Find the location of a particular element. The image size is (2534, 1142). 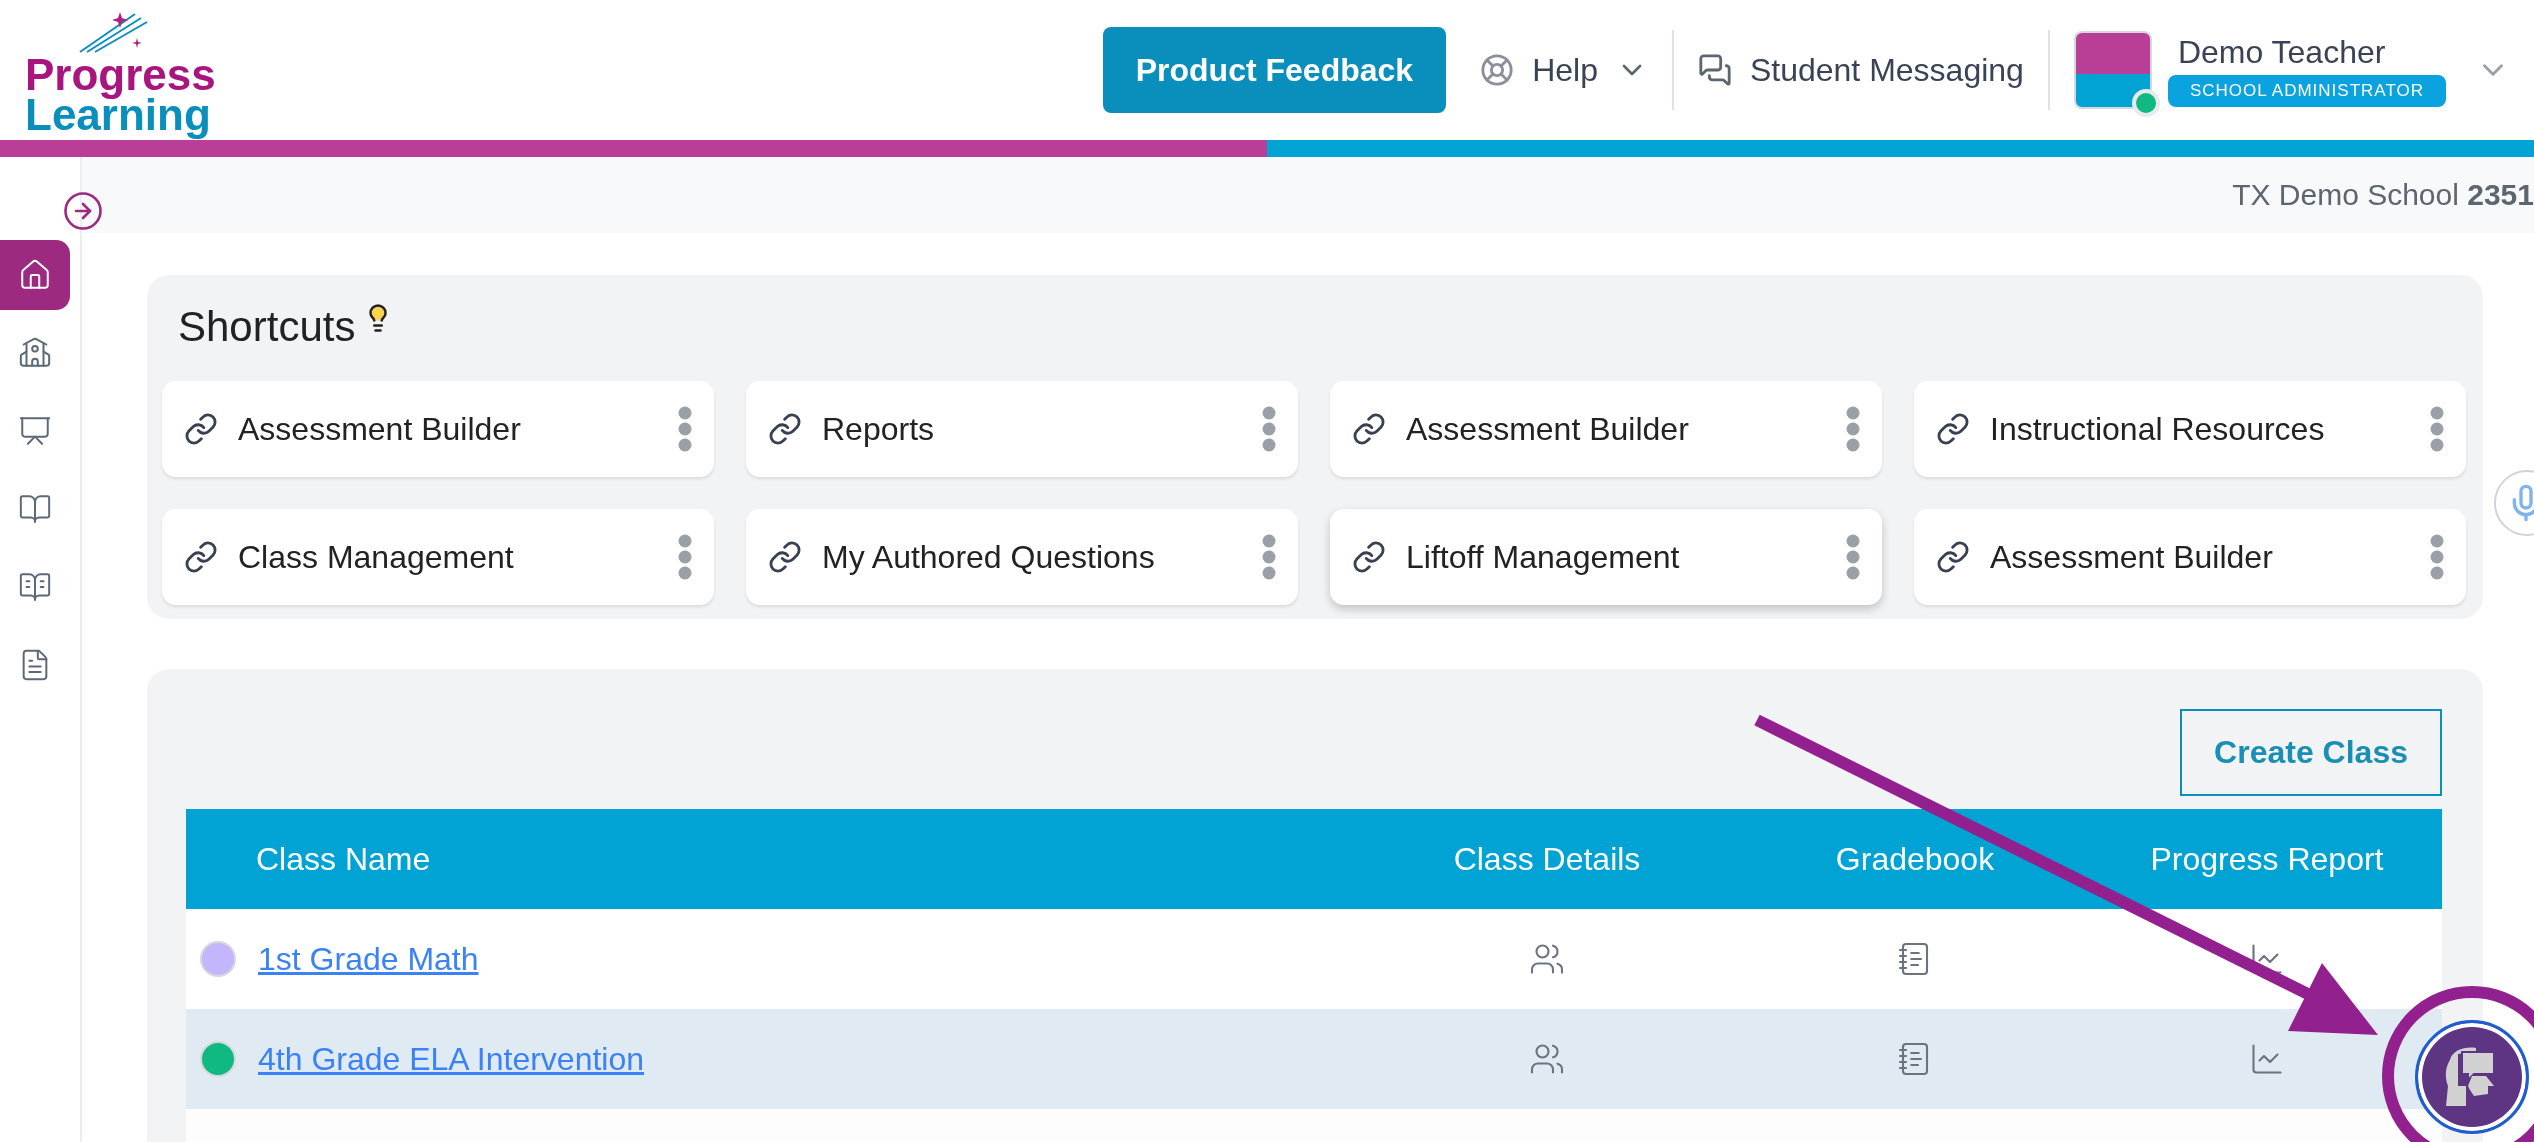

home-icon is located at coordinates (35, 275).